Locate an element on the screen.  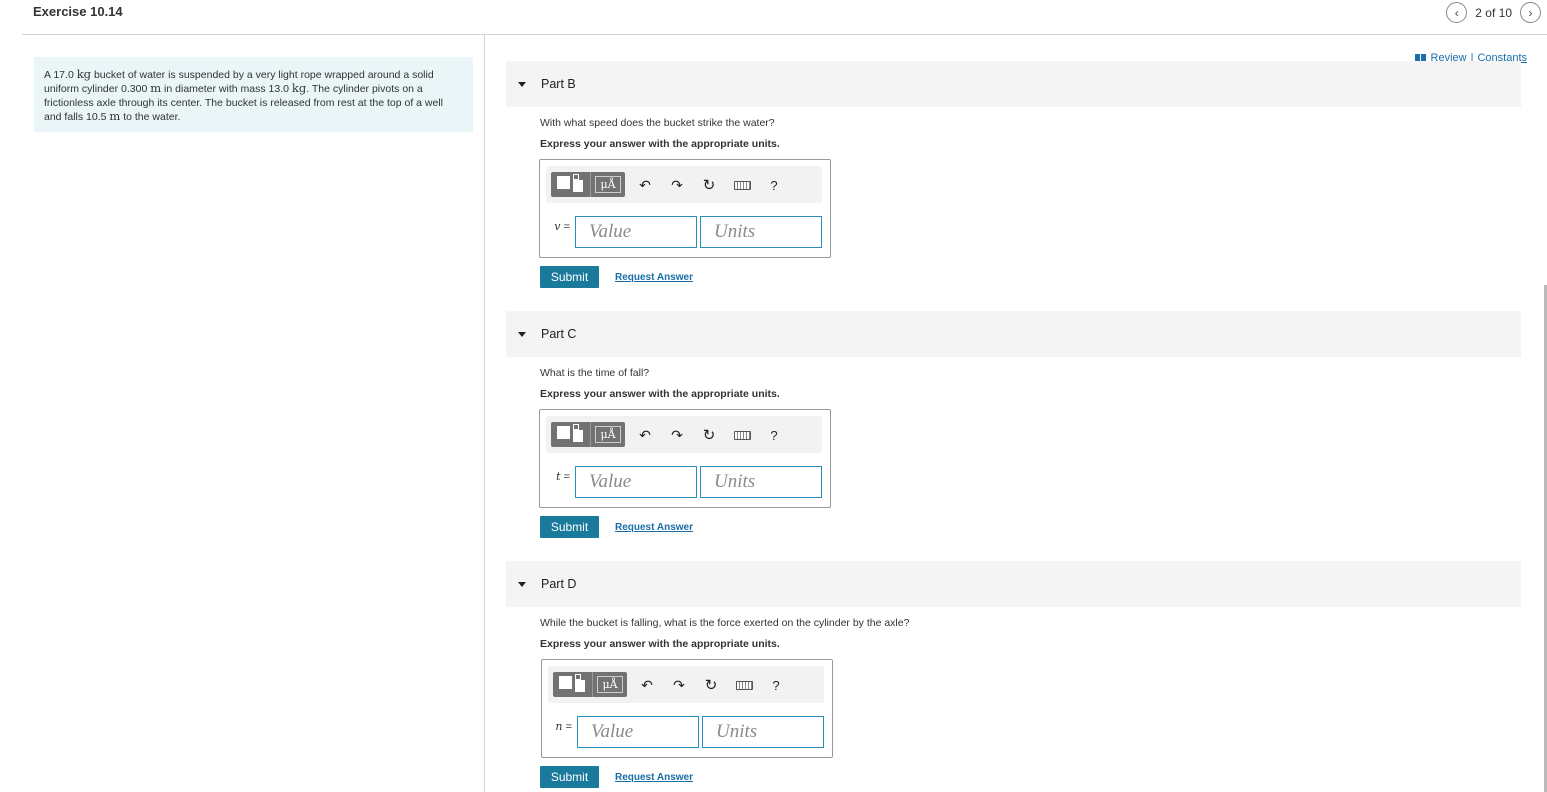
column-divider is located at coordinates (484, 413).